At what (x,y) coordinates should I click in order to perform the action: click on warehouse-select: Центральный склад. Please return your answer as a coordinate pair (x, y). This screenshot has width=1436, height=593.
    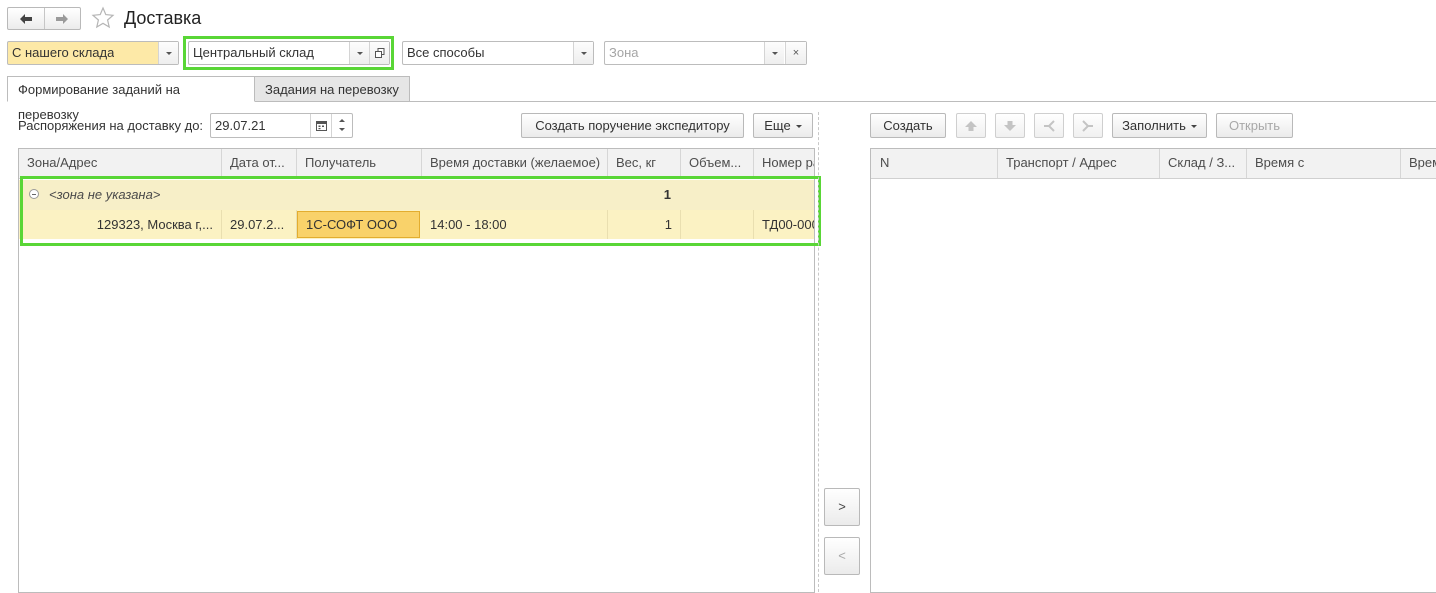
    Looking at the image, I should click on (289, 53).